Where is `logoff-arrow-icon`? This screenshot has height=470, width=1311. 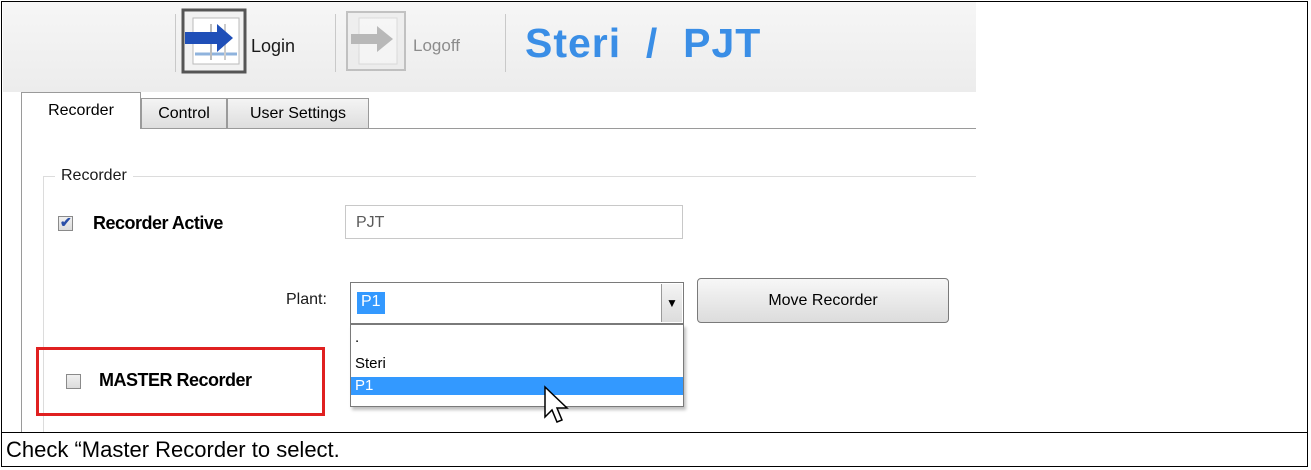
logoff-arrow-icon is located at coordinates (376, 41).